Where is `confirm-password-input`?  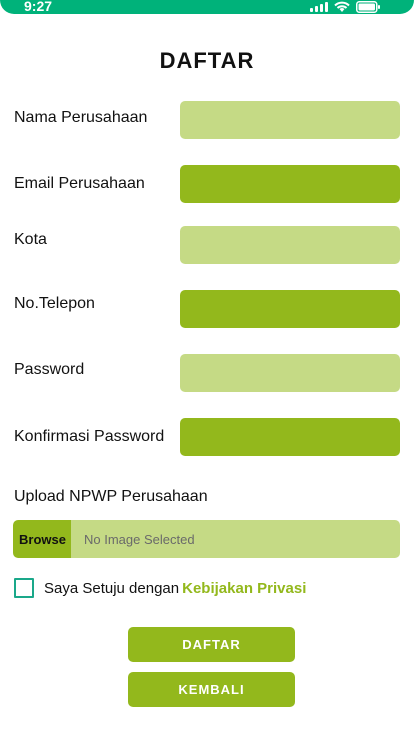
confirm-password-input is located at coordinates (290, 437).